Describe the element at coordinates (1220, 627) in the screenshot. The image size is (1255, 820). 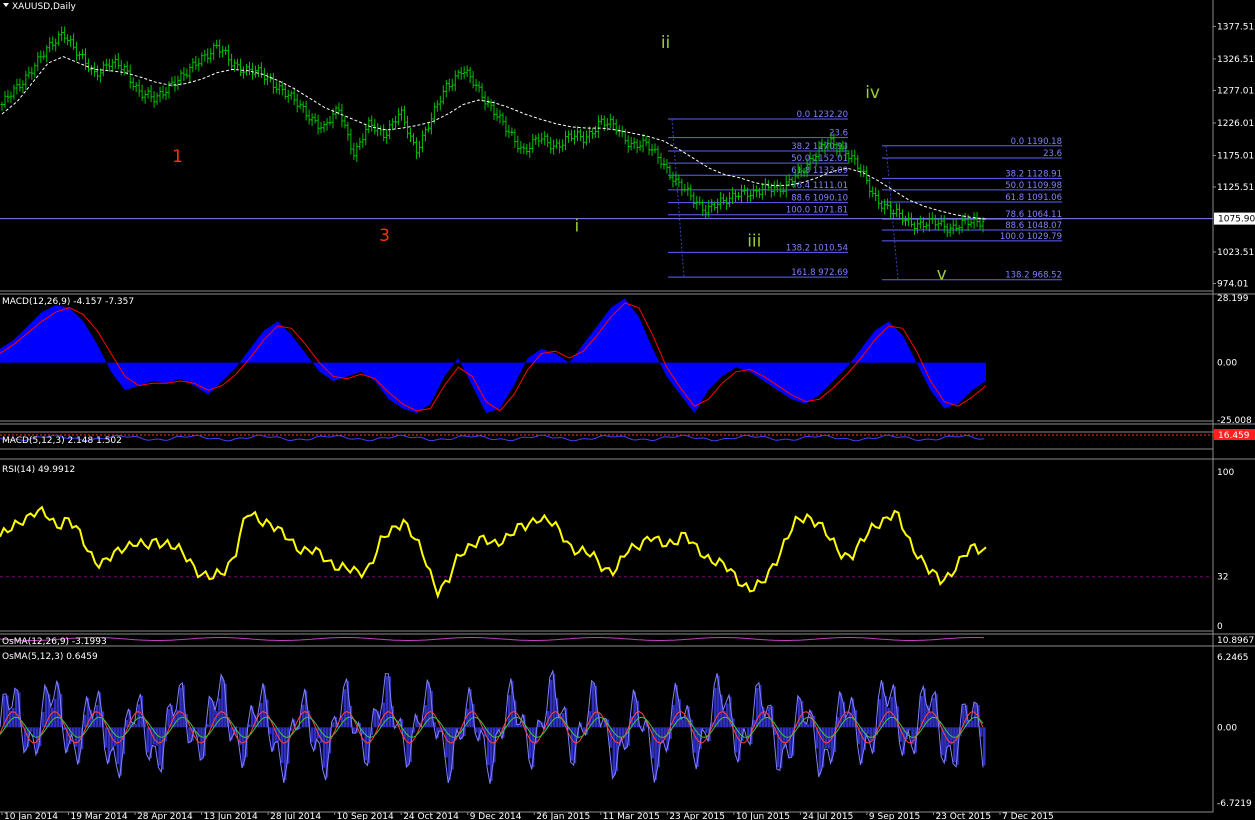
I see `rsi-axis-label: 0` at that location.